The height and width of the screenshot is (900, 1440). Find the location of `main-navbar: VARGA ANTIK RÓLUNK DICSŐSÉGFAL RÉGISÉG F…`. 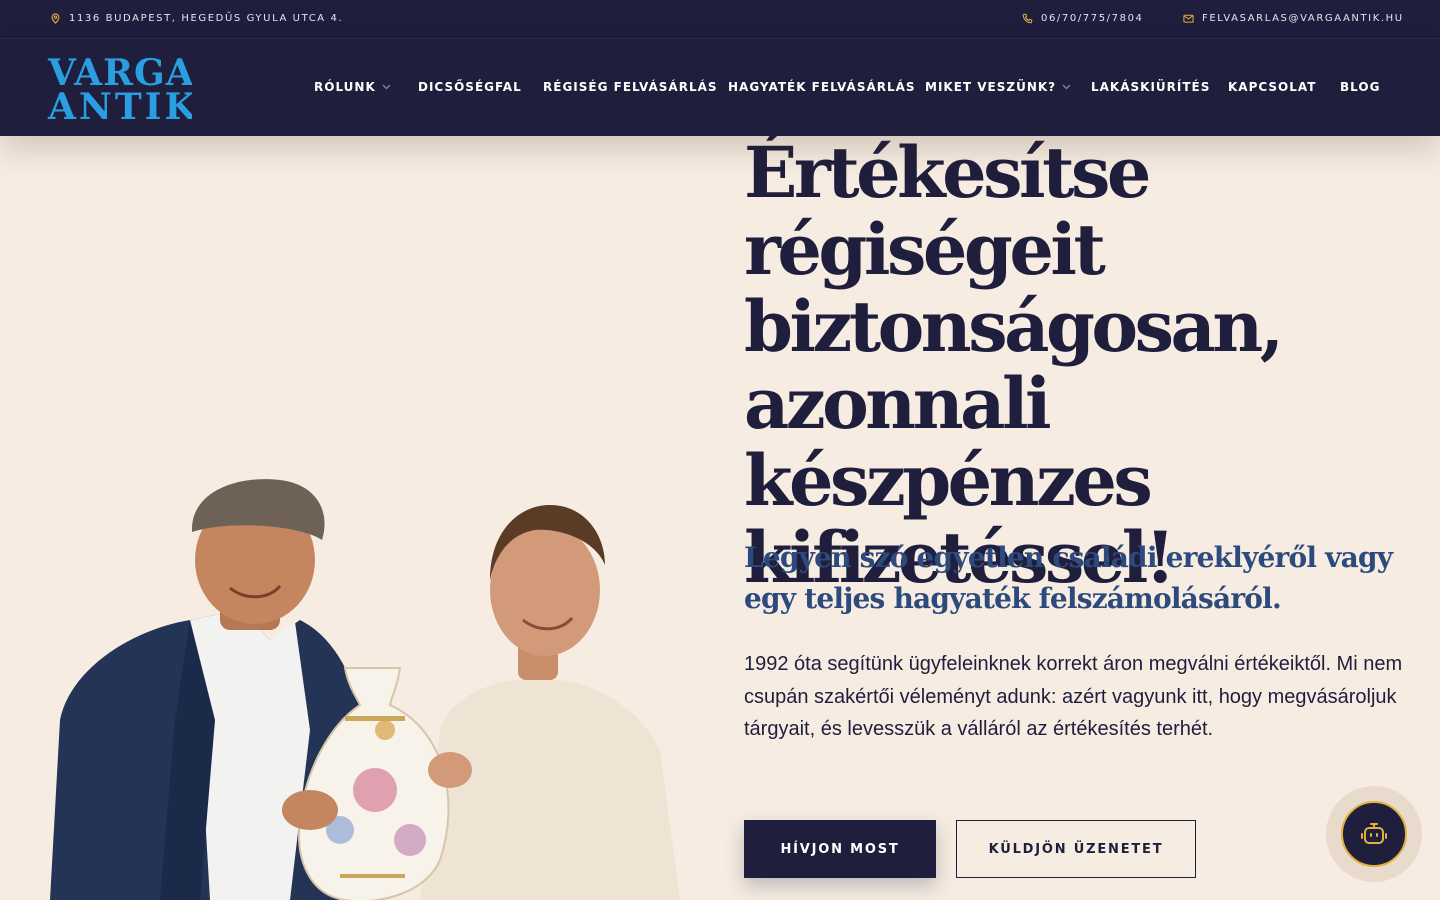

main-navbar: VARGA ANTIK RÓLUNK DICSŐSÉGFAL RÉGISÉG F… is located at coordinates (720, 87).